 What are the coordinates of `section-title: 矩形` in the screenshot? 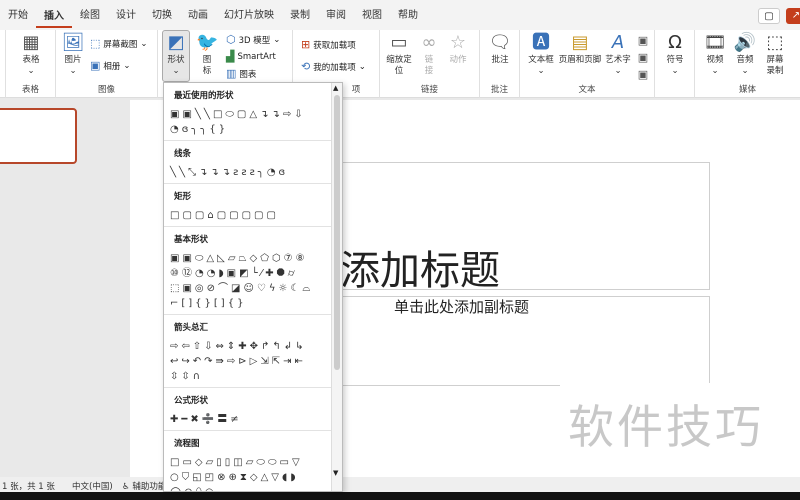 It's located at (183, 197).